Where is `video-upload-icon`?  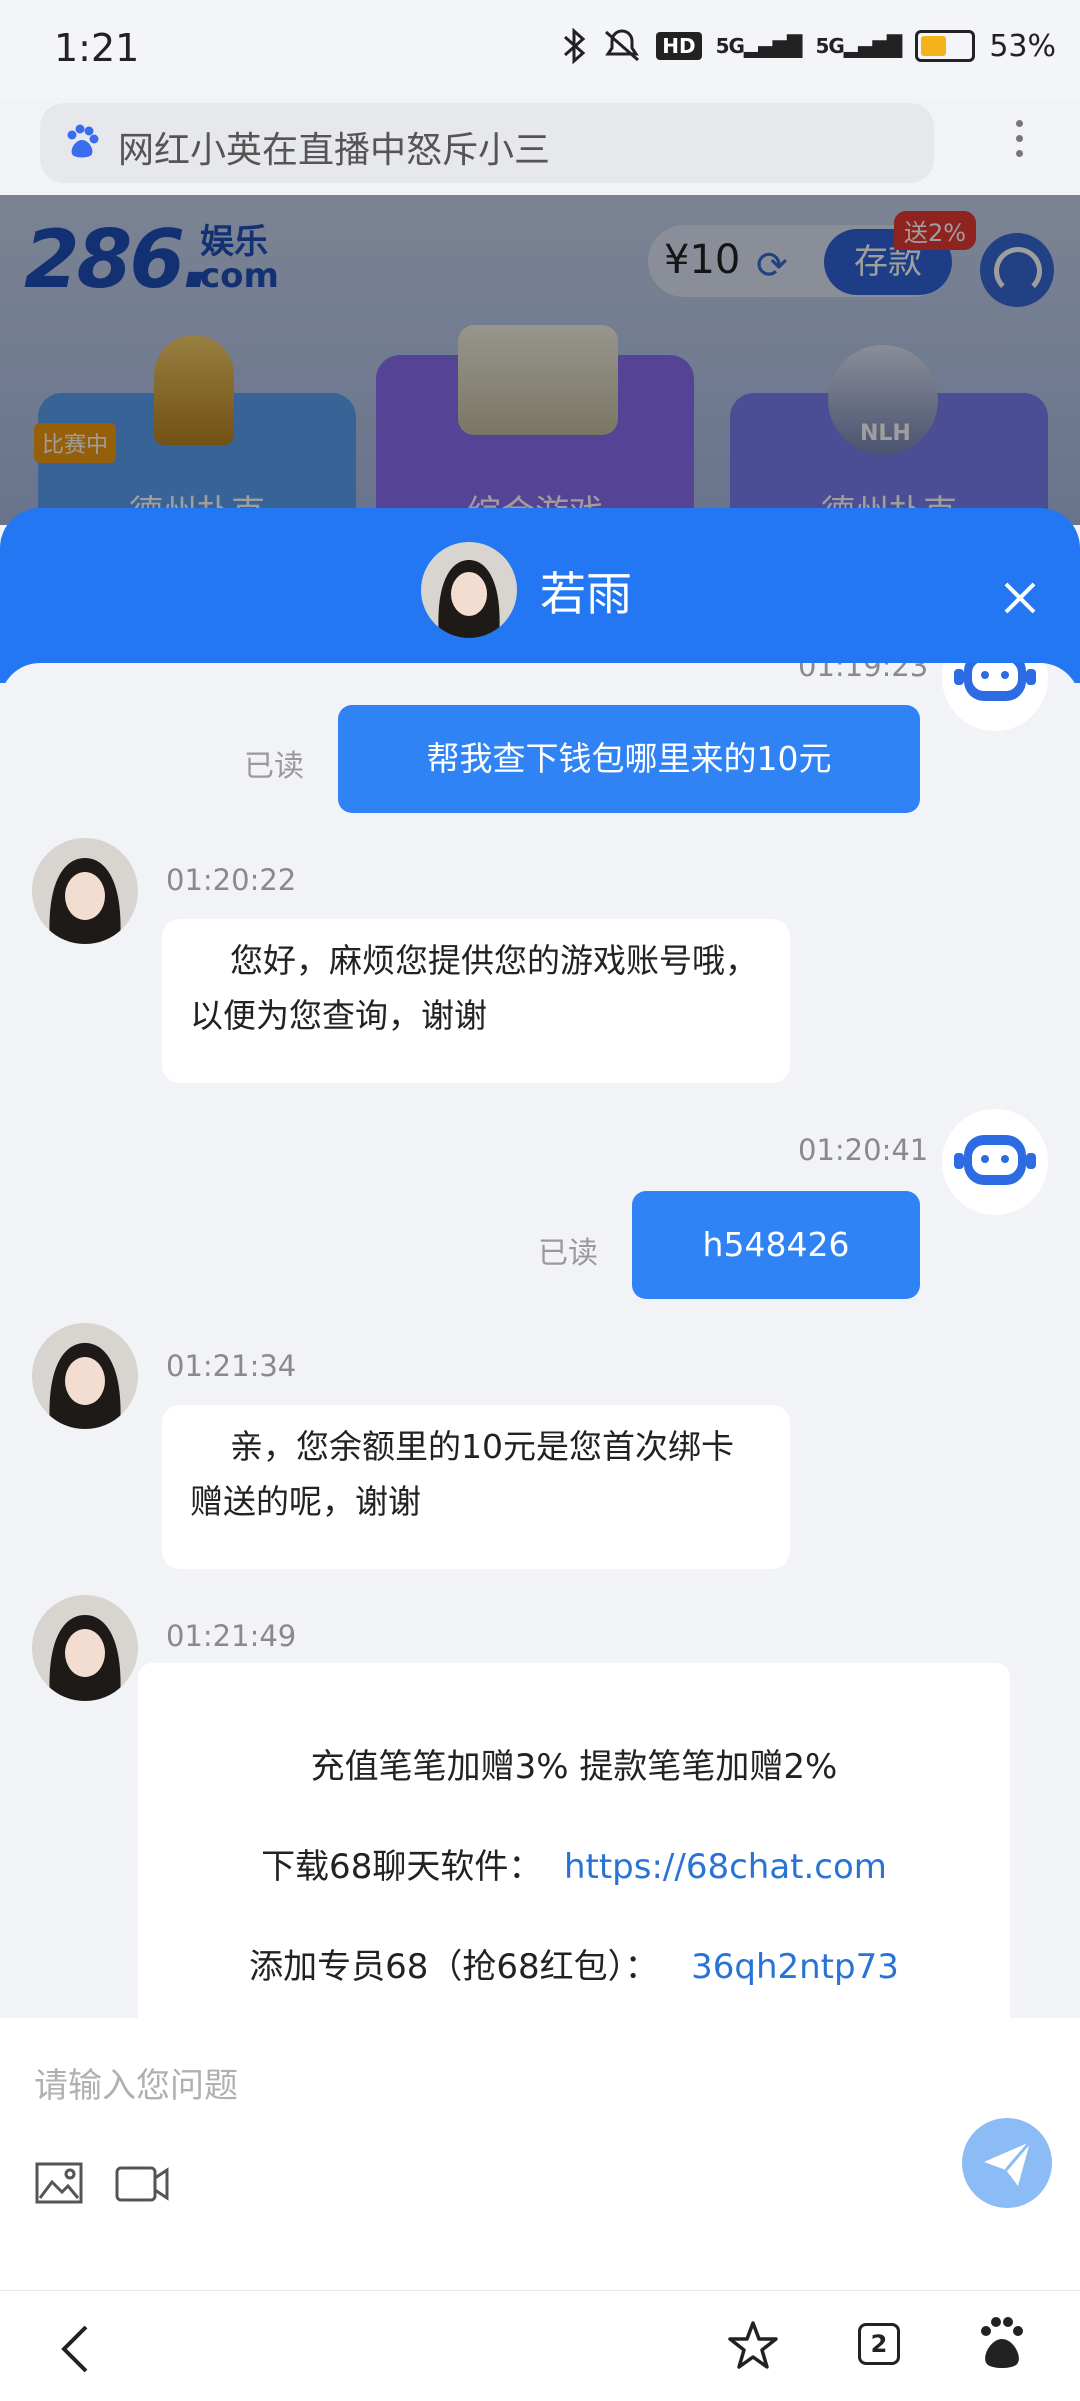
video-upload-icon is located at coordinates (142, 2183).